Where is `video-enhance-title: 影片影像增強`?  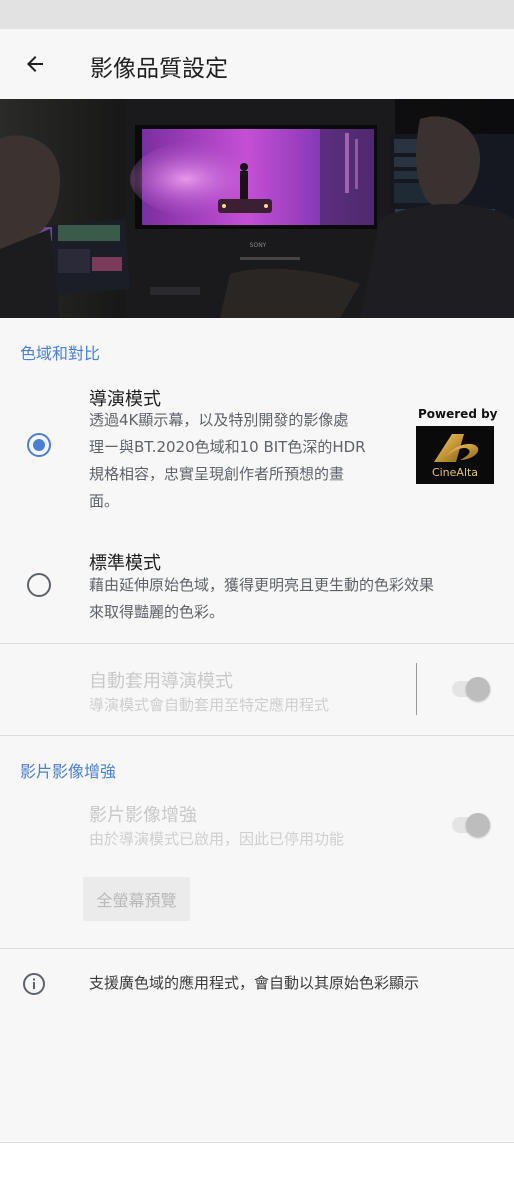
video-enhance-title: 影片影像增強 is located at coordinates (143, 815).